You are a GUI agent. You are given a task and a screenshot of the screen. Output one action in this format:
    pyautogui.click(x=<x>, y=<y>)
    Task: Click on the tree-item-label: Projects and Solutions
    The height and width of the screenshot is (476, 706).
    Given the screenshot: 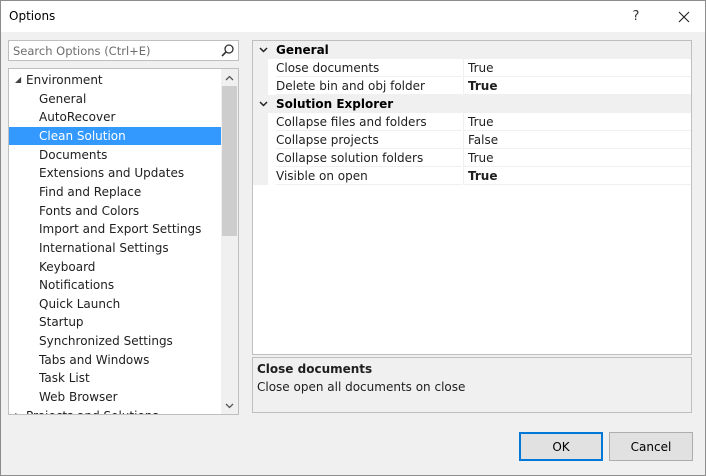 What is the action you would take?
    pyautogui.click(x=92, y=410)
    